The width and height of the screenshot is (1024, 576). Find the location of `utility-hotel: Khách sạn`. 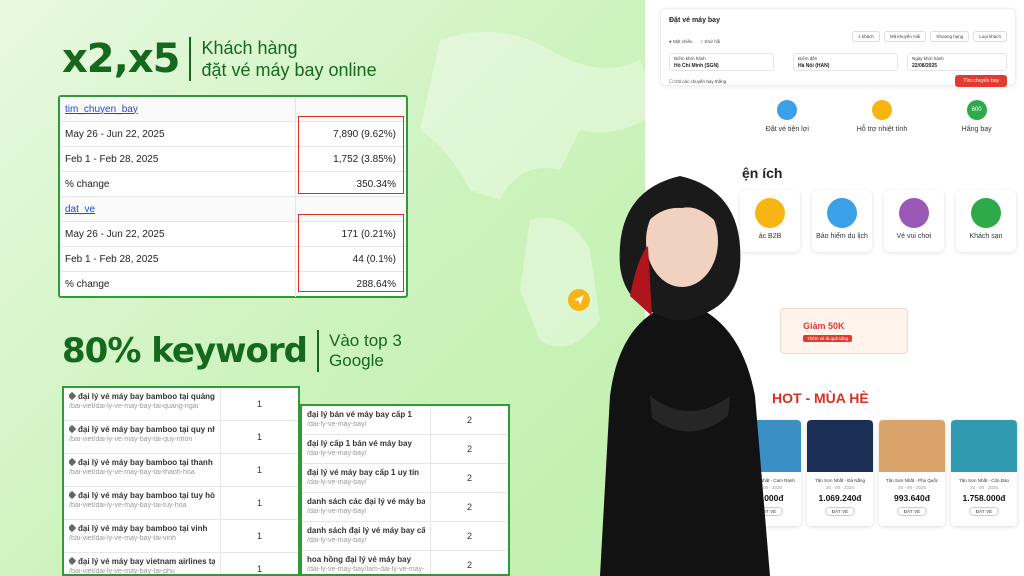

utility-hotel: Khách sạn is located at coordinates (986, 221).